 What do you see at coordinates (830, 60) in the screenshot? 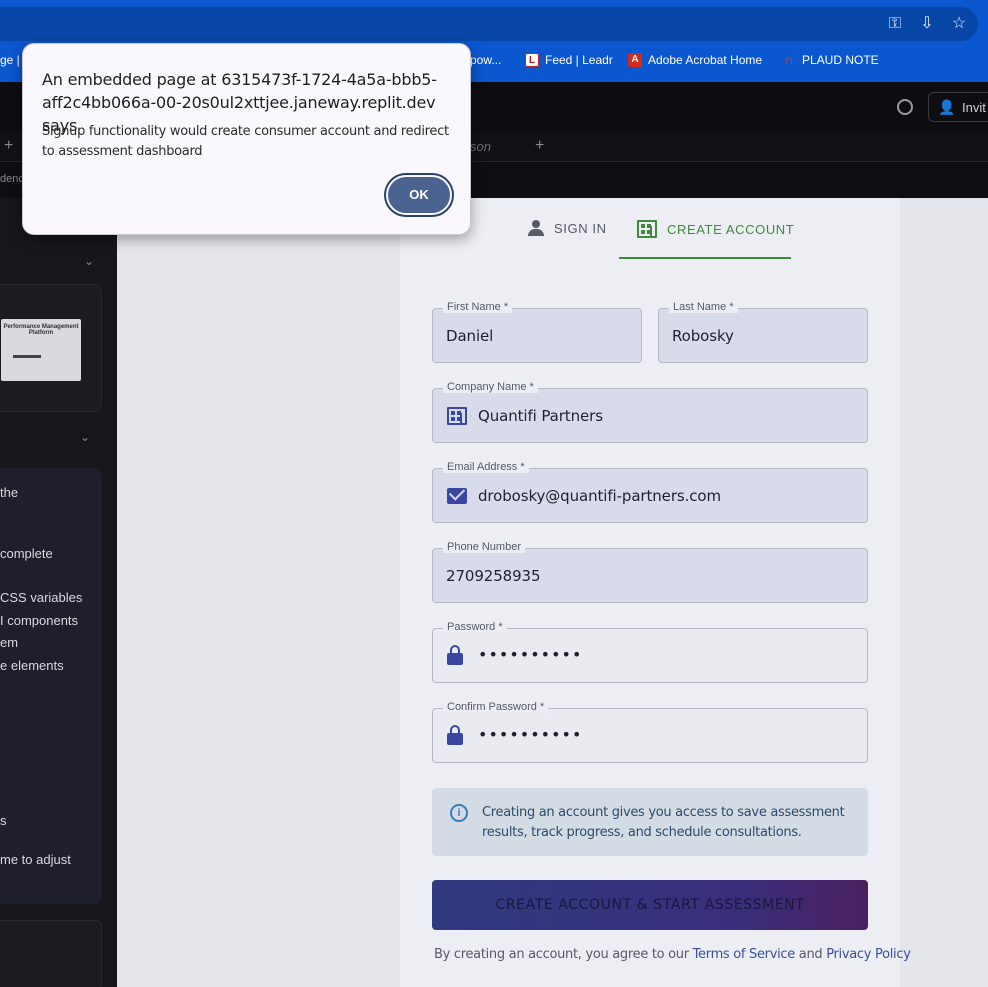
I see `bookmark-plaud: ∩ PLAUD NOTE` at bounding box center [830, 60].